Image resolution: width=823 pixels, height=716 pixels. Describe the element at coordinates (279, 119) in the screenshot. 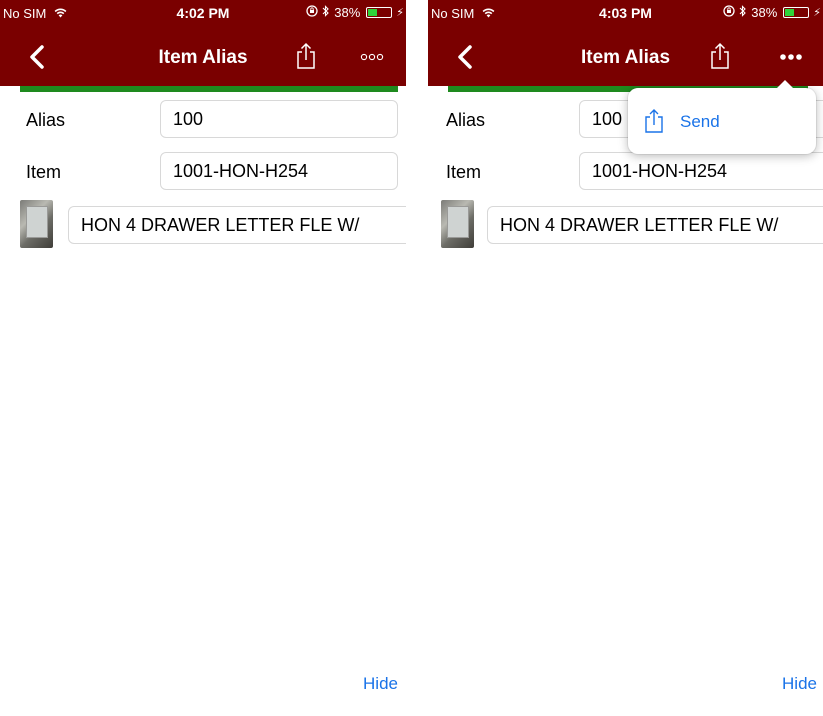

I see `alias-input: 100` at that location.